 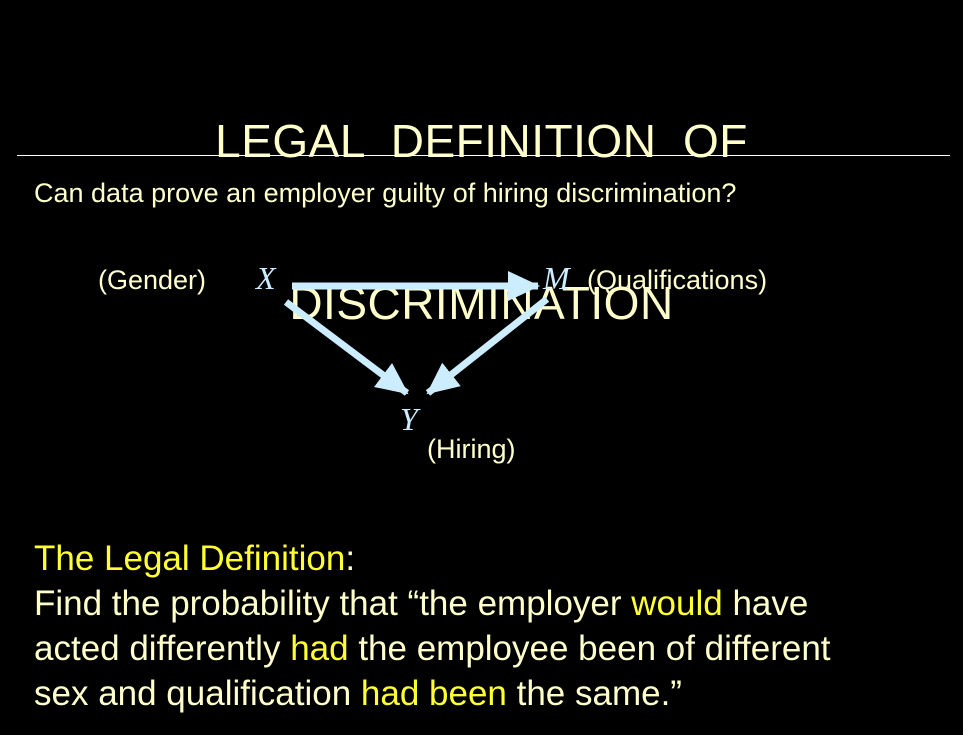 I want to click on highlight-would: would, so click(x=677, y=603).